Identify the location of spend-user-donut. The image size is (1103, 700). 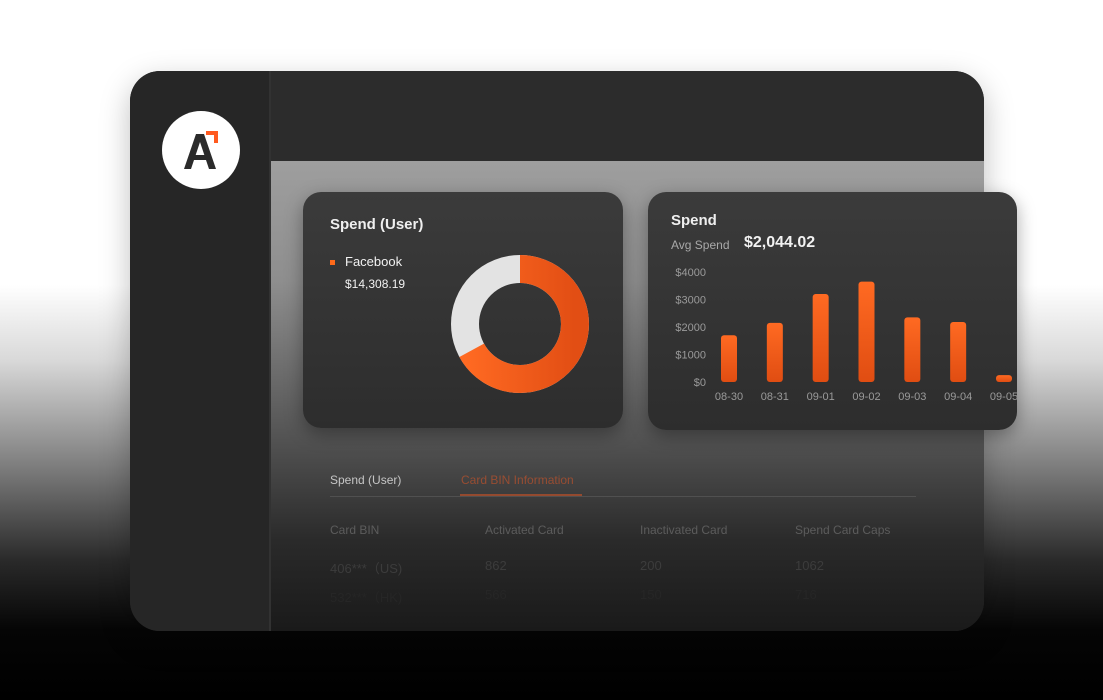
(520, 324).